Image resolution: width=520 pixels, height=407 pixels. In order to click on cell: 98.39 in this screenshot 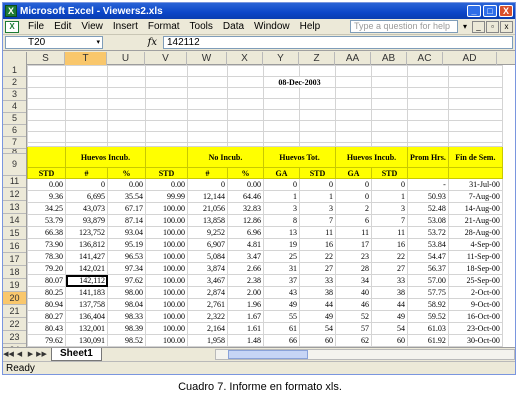, I will do `click(126, 328)`.